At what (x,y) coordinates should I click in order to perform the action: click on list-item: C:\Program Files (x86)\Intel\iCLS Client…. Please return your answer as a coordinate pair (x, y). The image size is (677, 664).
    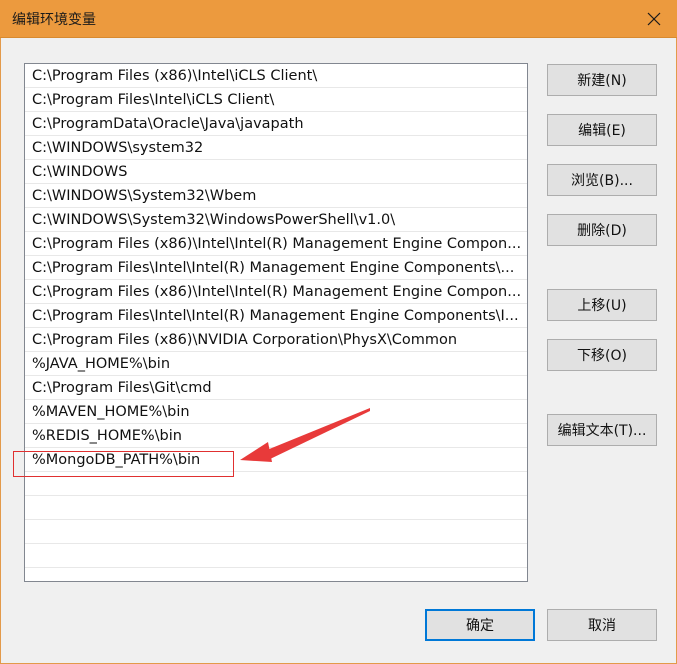
    Looking at the image, I should click on (276, 76).